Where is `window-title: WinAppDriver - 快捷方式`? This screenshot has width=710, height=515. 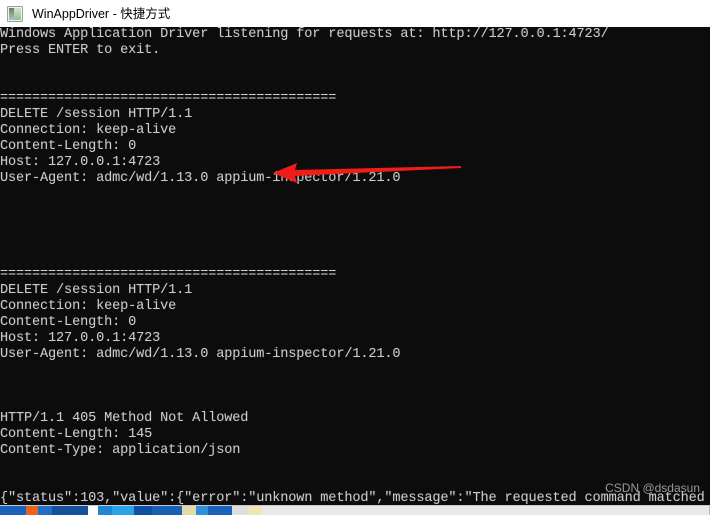 window-title: WinAppDriver - 快捷方式 is located at coordinates (101, 13).